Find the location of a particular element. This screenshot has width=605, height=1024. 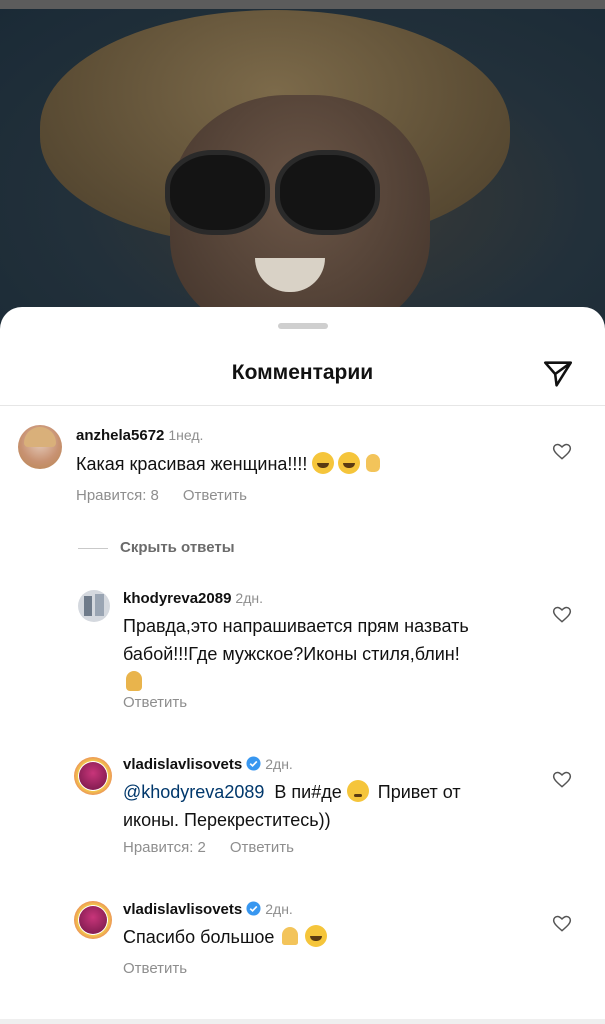

reply-text: Спасибо большое is located at coordinates (227, 937).